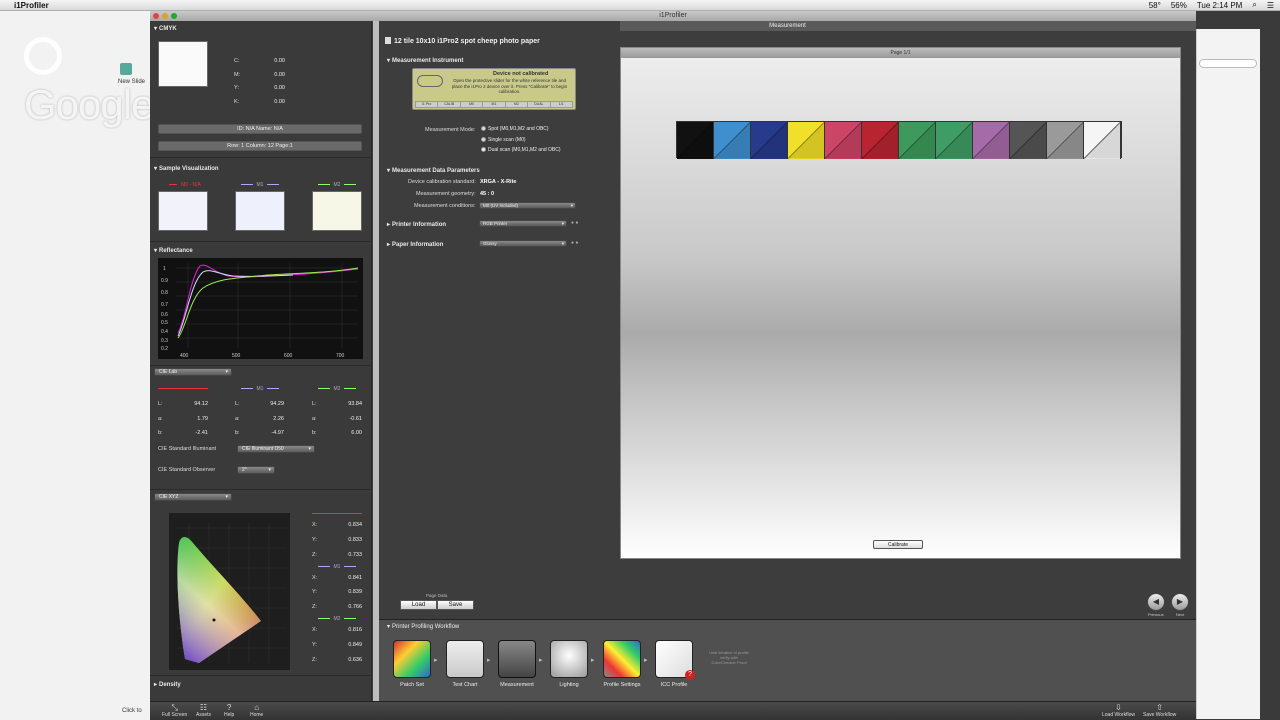  What do you see at coordinates (433, 170) in the screenshot?
I see `data-params-section-title: ▾ Measurement Data Parameters` at bounding box center [433, 170].